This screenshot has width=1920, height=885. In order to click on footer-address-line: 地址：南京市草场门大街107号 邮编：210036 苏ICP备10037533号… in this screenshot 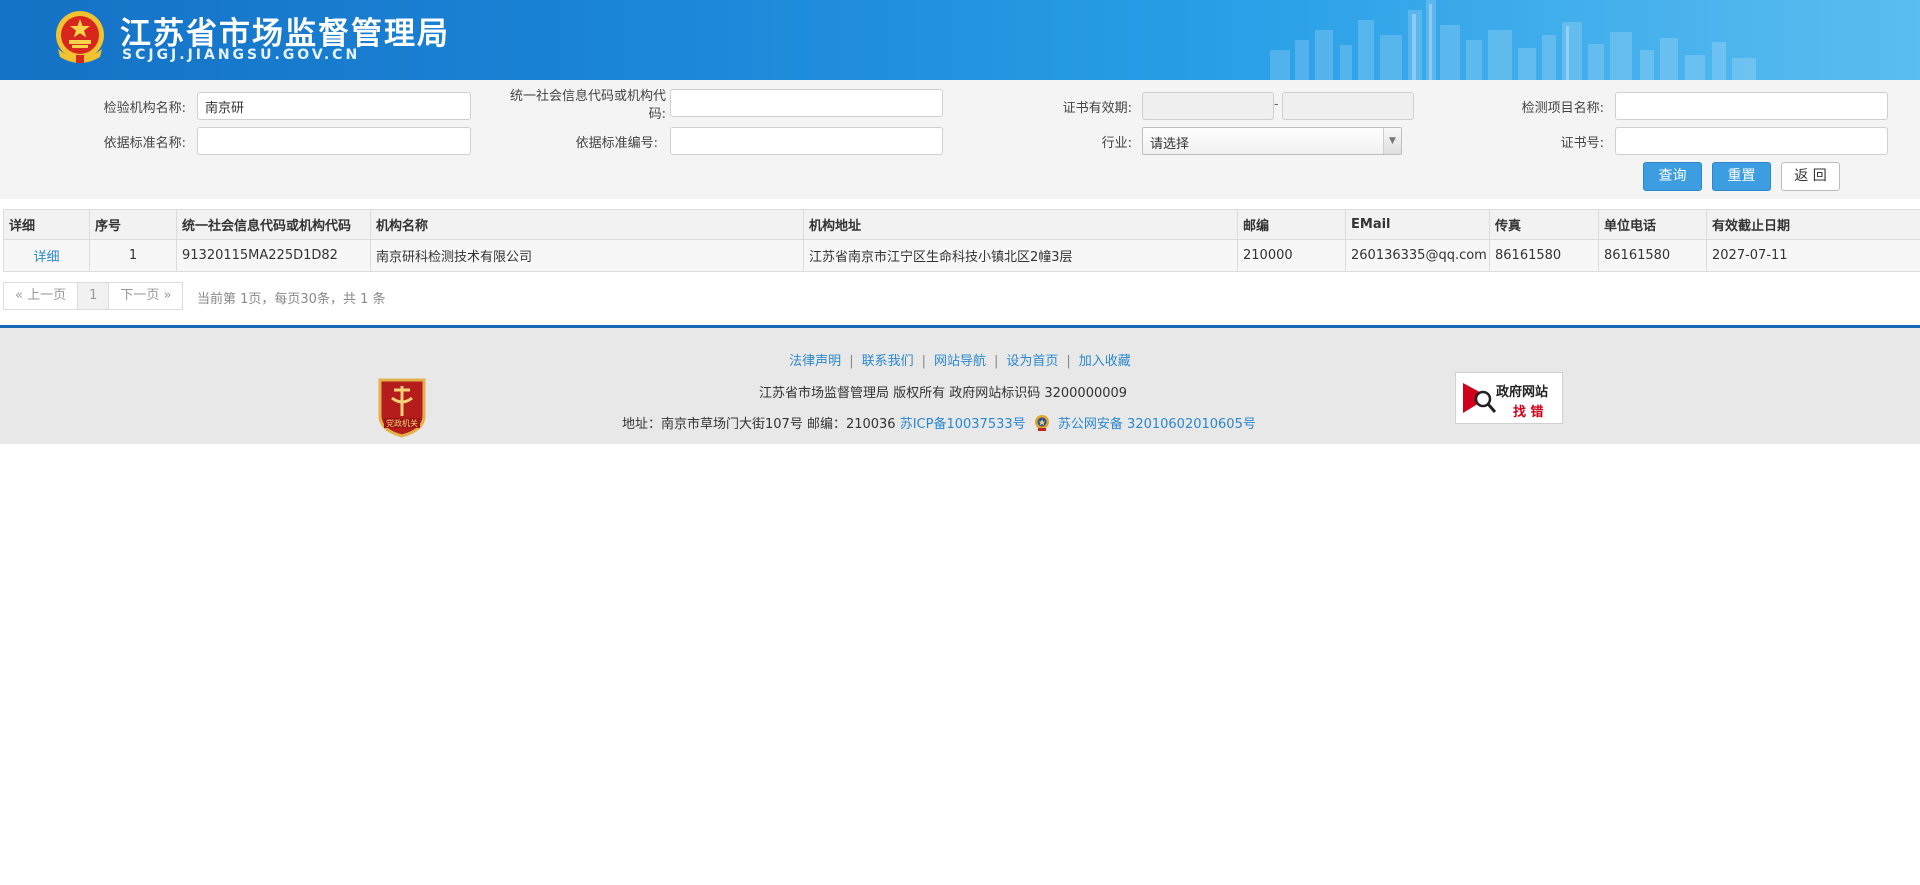, I will do `click(939, 422)`.